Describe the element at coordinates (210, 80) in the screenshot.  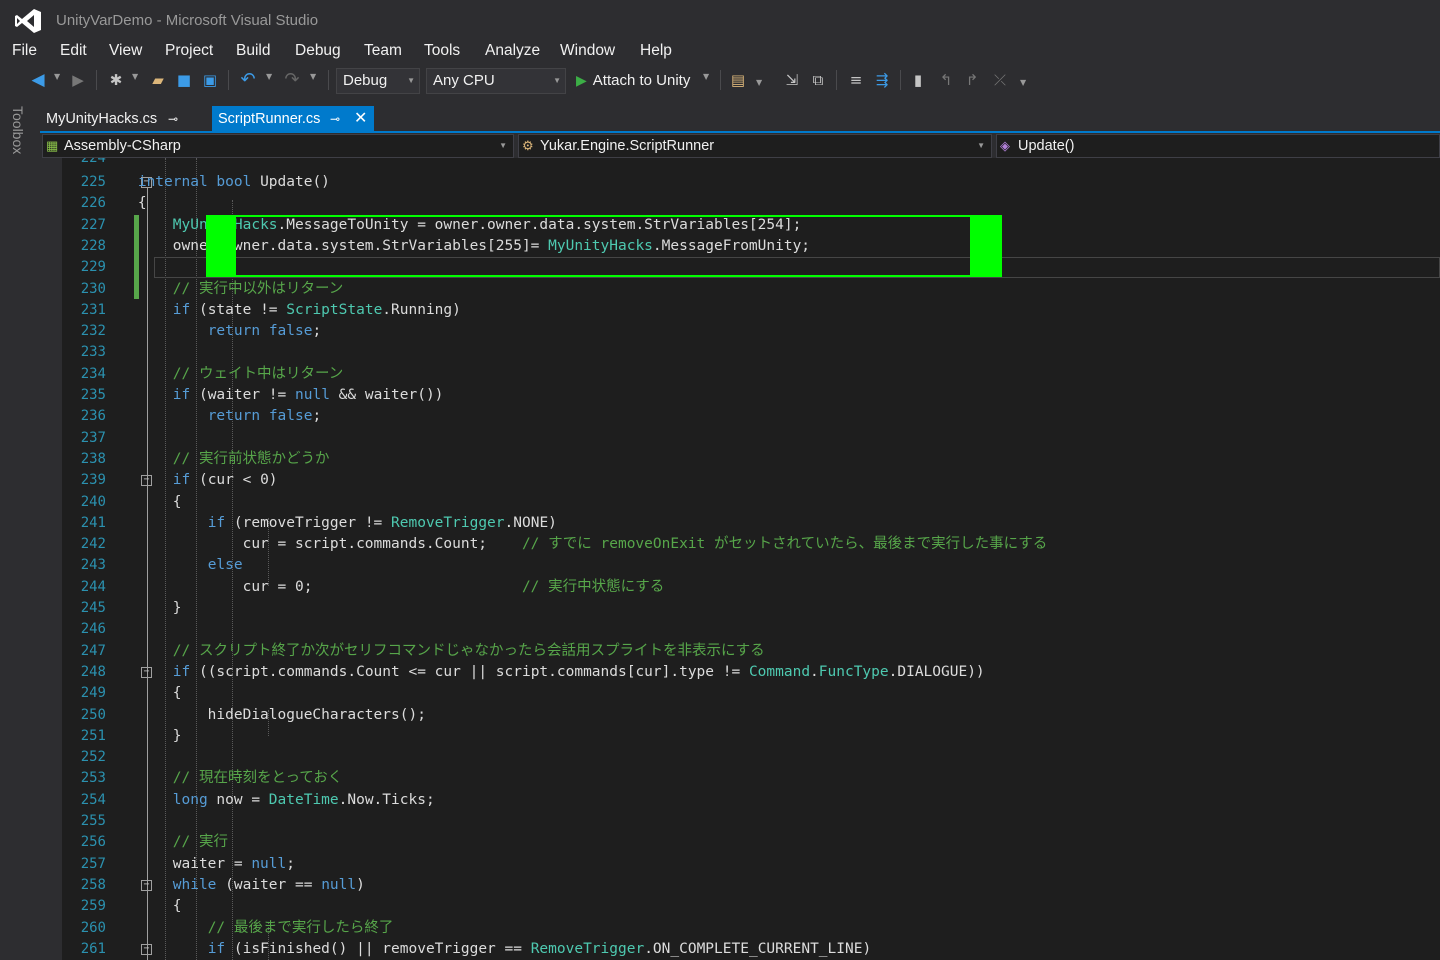
I see `save-all-icon: ▣` at that location.